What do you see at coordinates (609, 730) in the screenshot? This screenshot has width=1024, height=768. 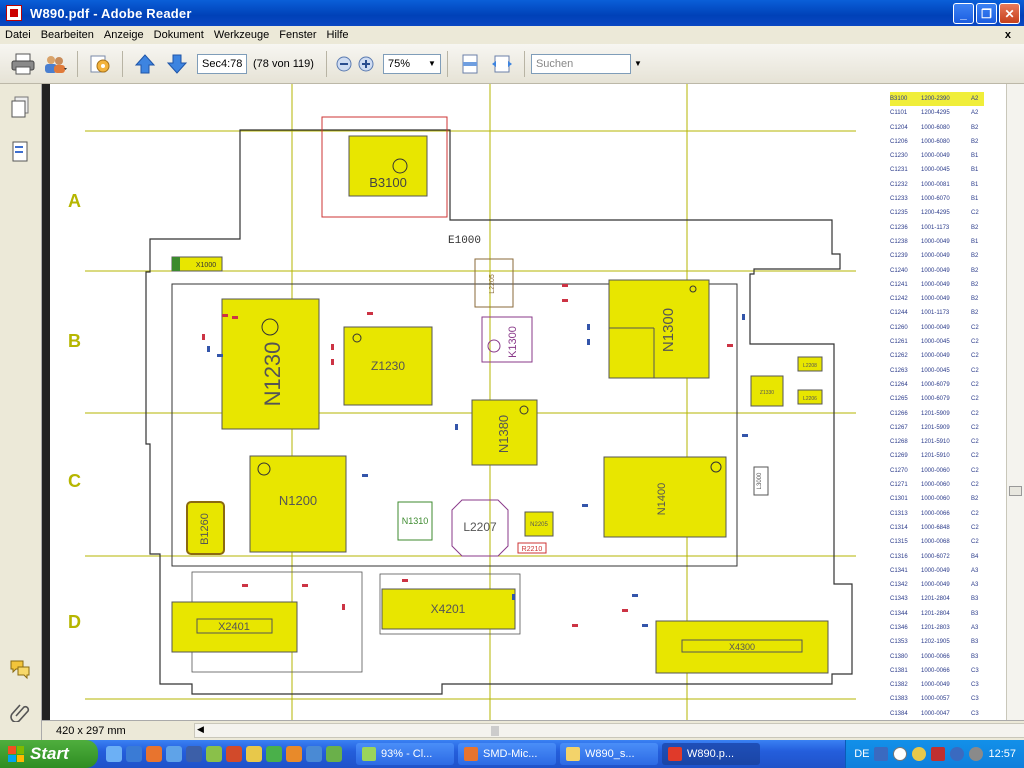 I see `horizontal-scrollbar: ◀ ▶` at bounding box center [609, 730].